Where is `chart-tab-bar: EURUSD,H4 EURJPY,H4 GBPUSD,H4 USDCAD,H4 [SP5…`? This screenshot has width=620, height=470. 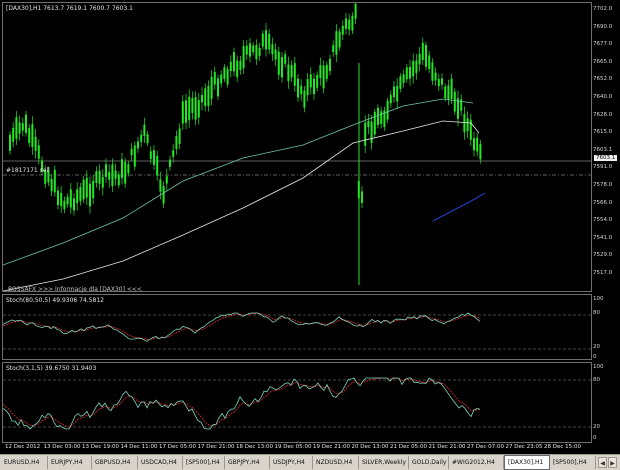 chart-tab-bar: EURUSD,H4 EURJPY,H4 GBPUSD,H4 USDCAD,H4 [SP5… is located at coordinates (310, 462).